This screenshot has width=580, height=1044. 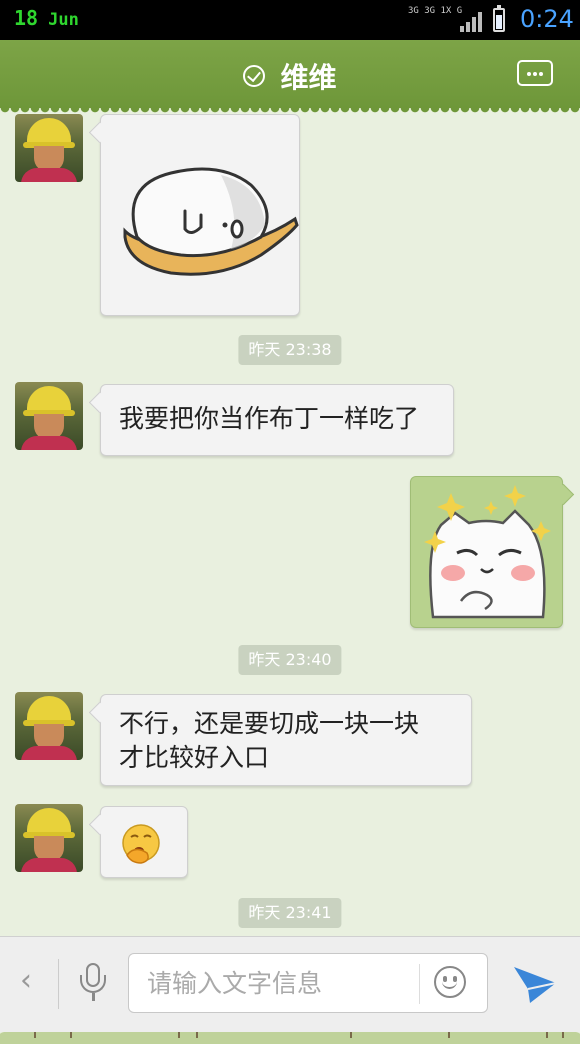 I want to click on status-time: 0:24, so click(x=547, y=19).